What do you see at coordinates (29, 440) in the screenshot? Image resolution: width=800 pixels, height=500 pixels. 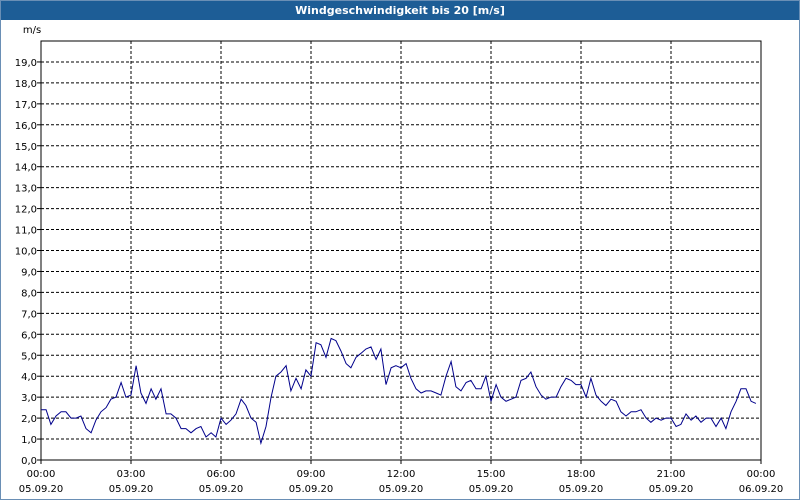 I see `y-tick-label: 1,0` at bounding box center [29, 440].